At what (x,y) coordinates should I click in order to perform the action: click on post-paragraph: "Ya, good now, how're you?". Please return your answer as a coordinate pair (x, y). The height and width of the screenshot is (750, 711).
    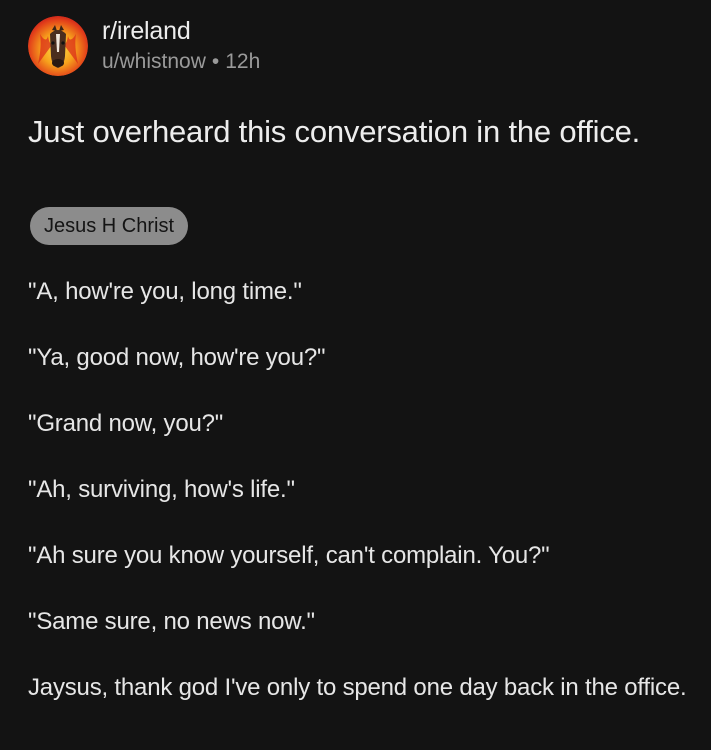
    Looking at the image, I should click on (177, 357).